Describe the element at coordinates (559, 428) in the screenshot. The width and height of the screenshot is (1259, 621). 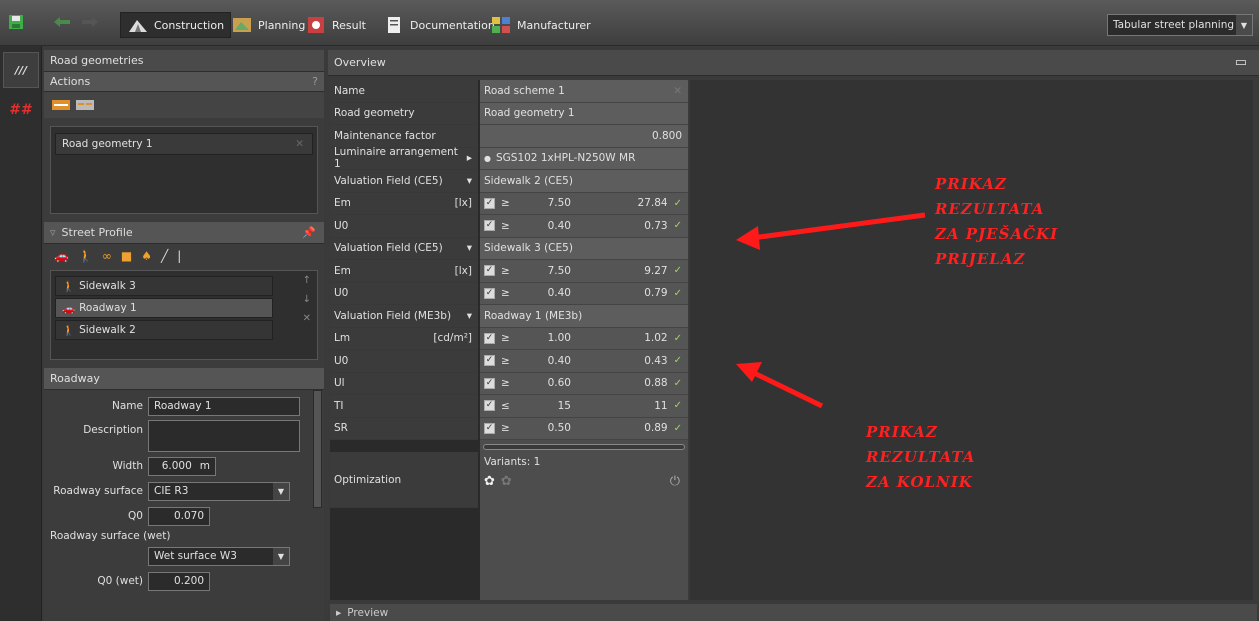
I see `required-value: 0.50` at that location.